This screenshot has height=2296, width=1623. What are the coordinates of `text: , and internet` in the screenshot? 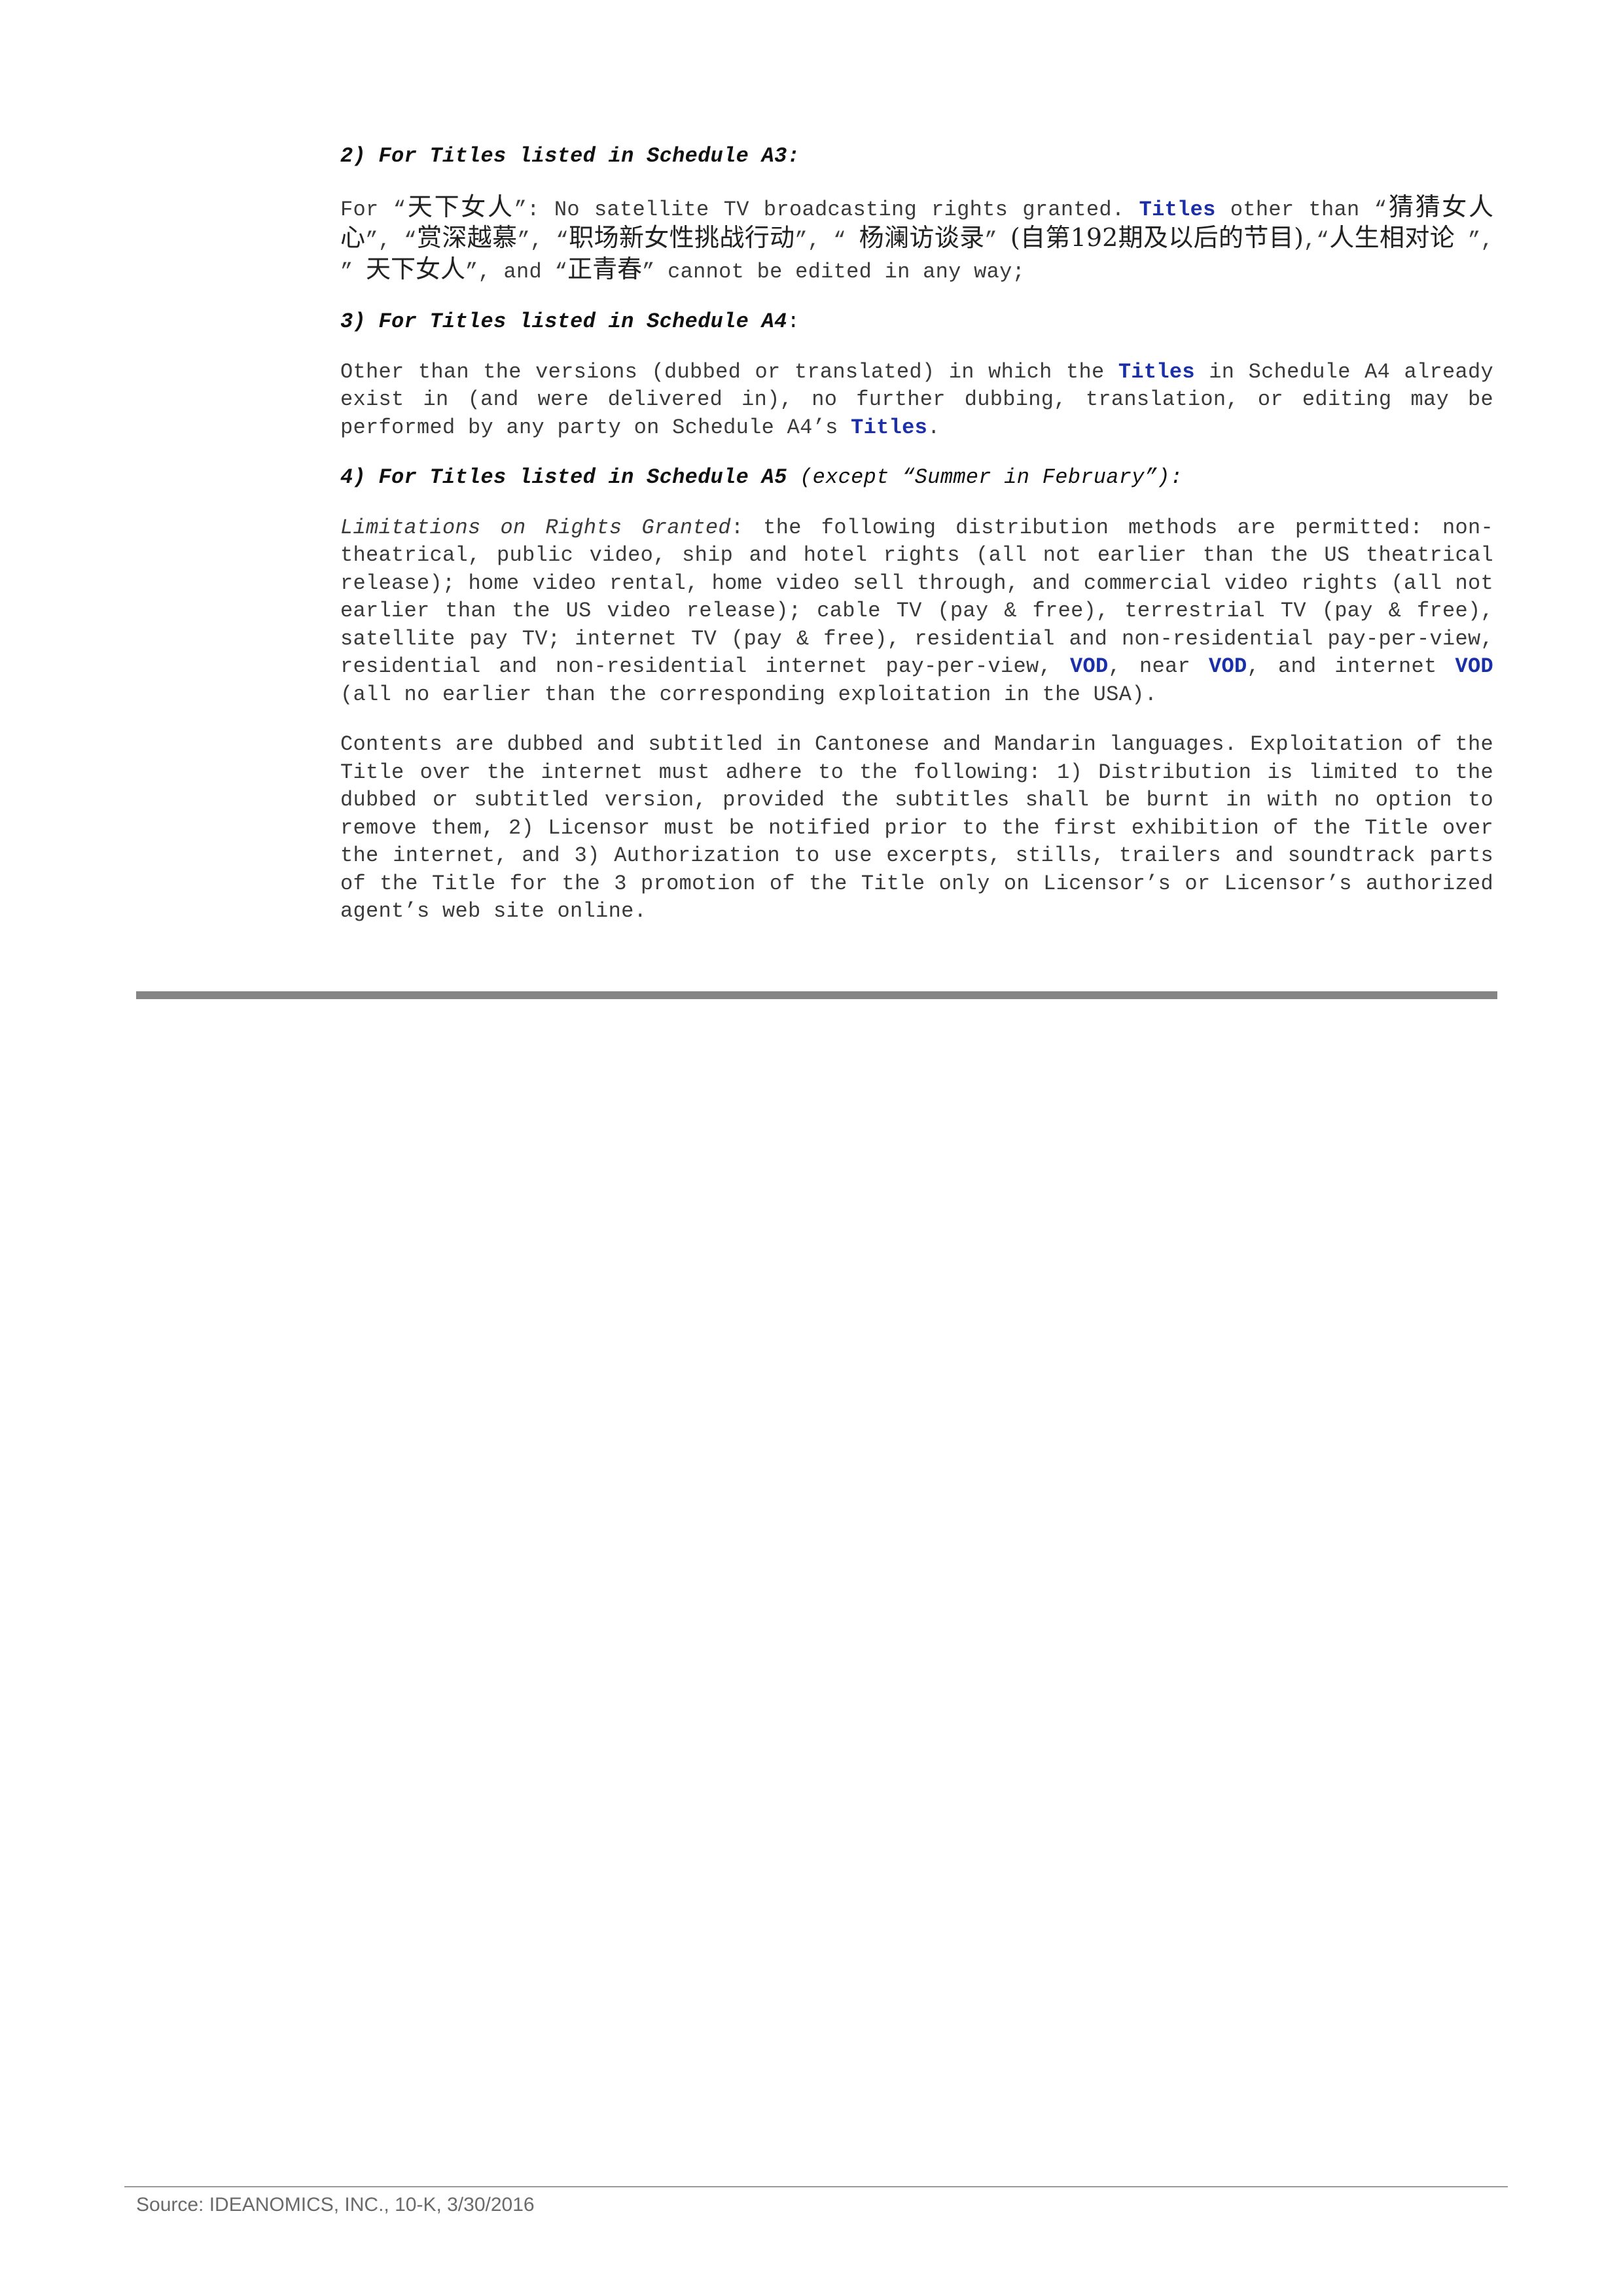 It's located at (1342, 666).